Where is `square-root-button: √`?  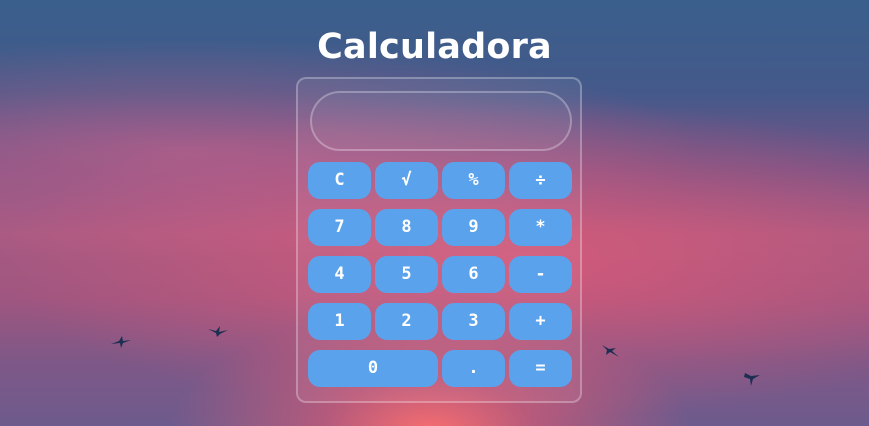
square-root-button: √ is located at coordinates (406, 180).